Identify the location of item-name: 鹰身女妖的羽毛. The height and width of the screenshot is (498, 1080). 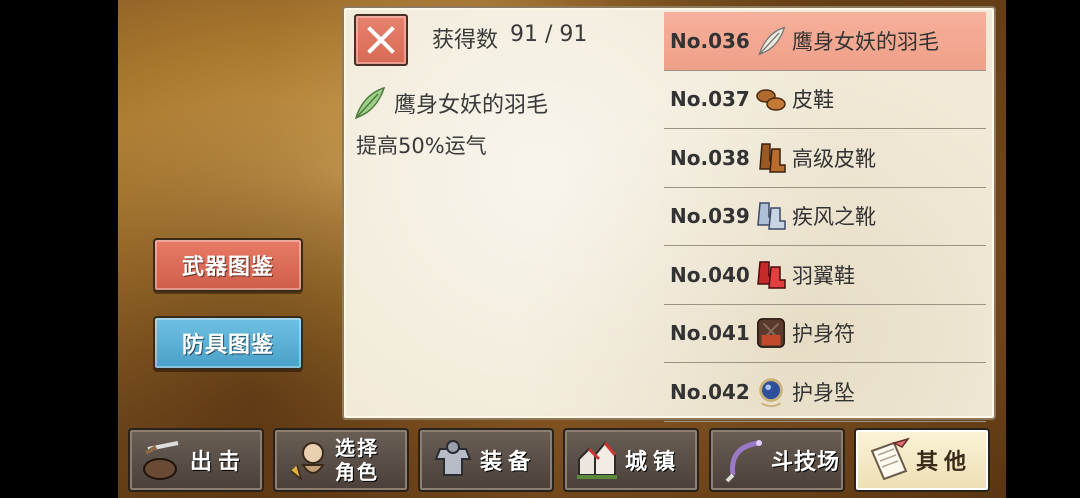
(865, 41).